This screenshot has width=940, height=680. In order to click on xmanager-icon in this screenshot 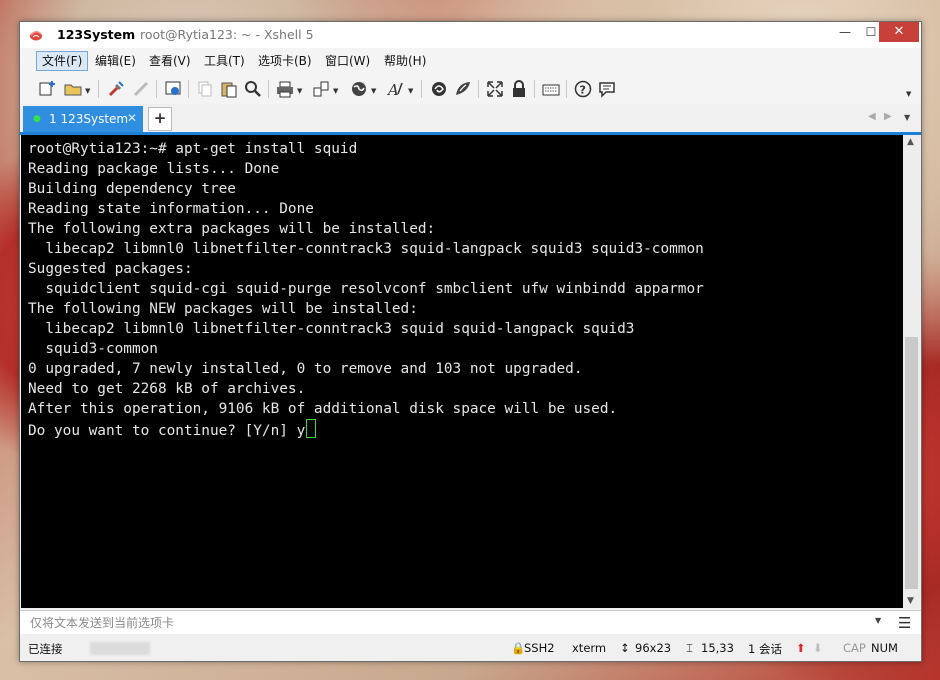, I will do `click(463, 89)`.